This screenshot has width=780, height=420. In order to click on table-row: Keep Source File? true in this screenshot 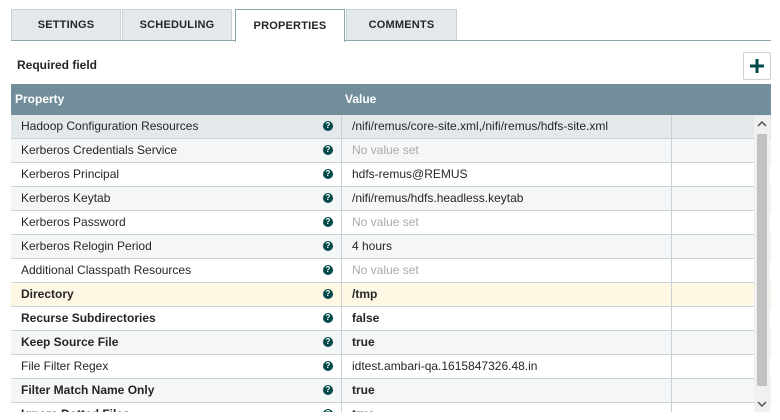, I will do `click(391, 343)`.